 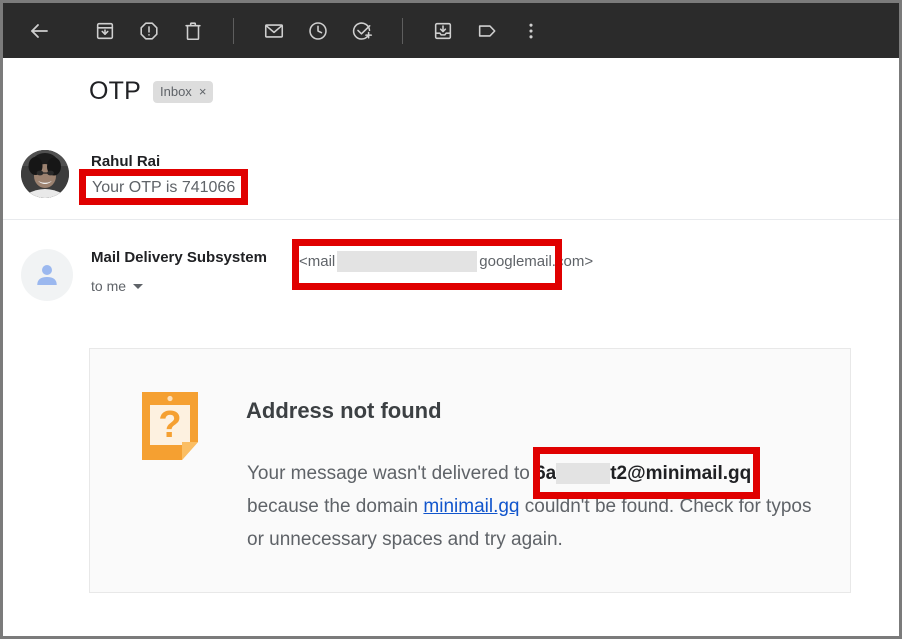 I want to click on mark-unread-icon, so click(x=274, y=31).